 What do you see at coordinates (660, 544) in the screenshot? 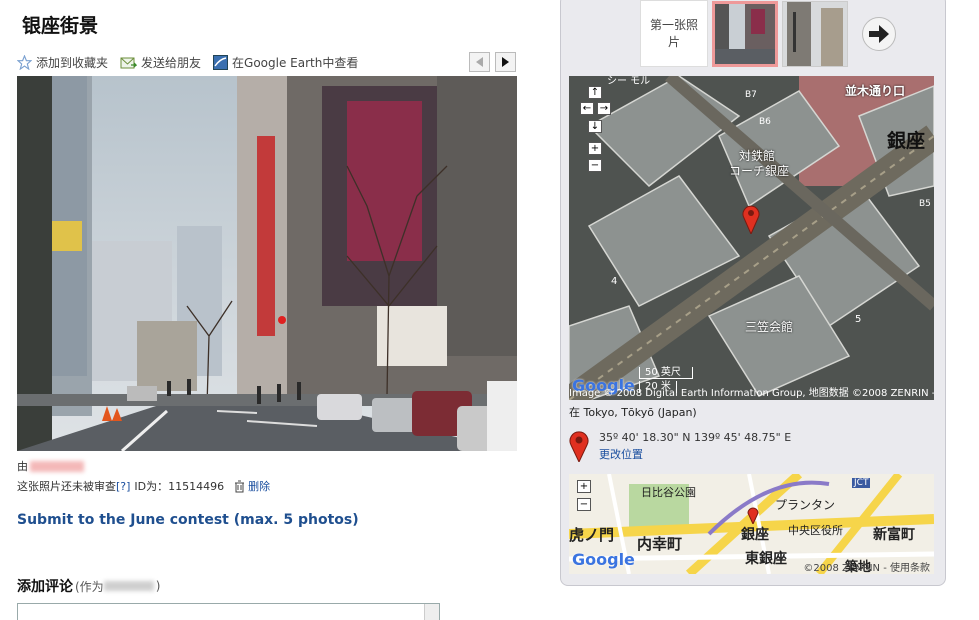
I see `street-label-uchisaiwaicho: 内幸町` at bounding box center [660, 544].